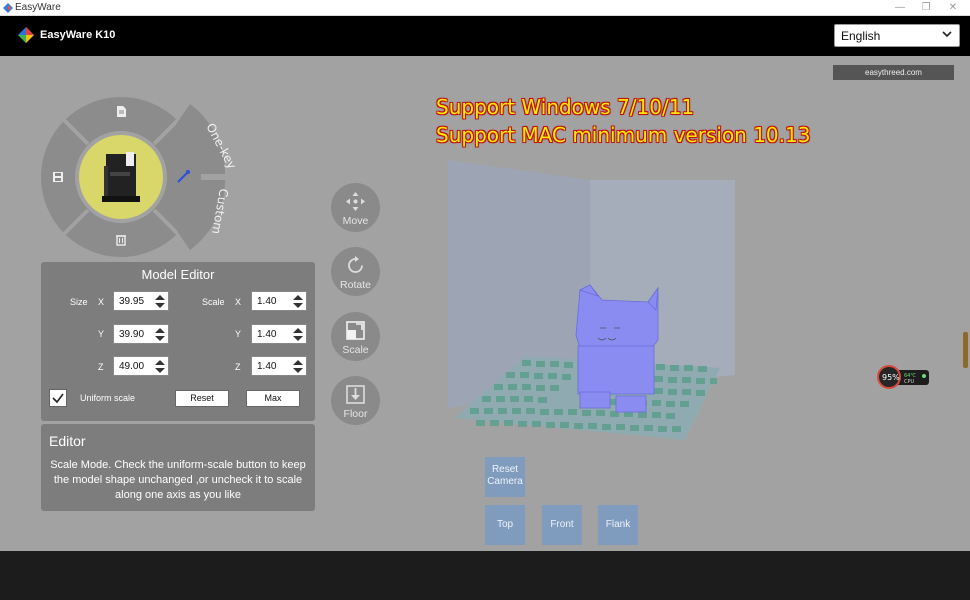 The height and width of the screenshot is (600, 970). What do you see at coordinates (897, 35) in the screenshot?
I see `language-select: English` at bounding box center [897, 35].